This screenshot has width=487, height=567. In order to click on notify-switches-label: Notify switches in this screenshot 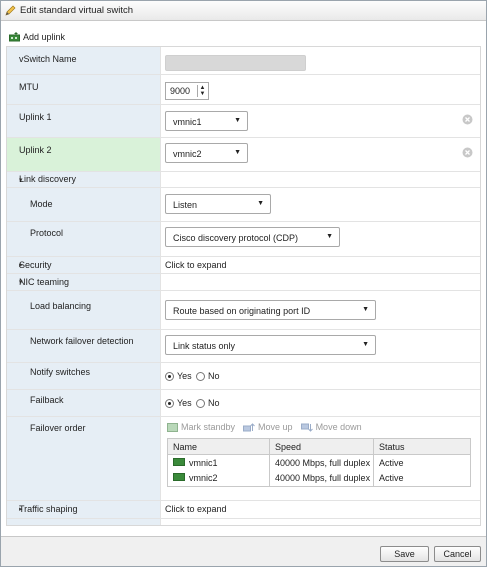, I will do `click(60, 372)`.